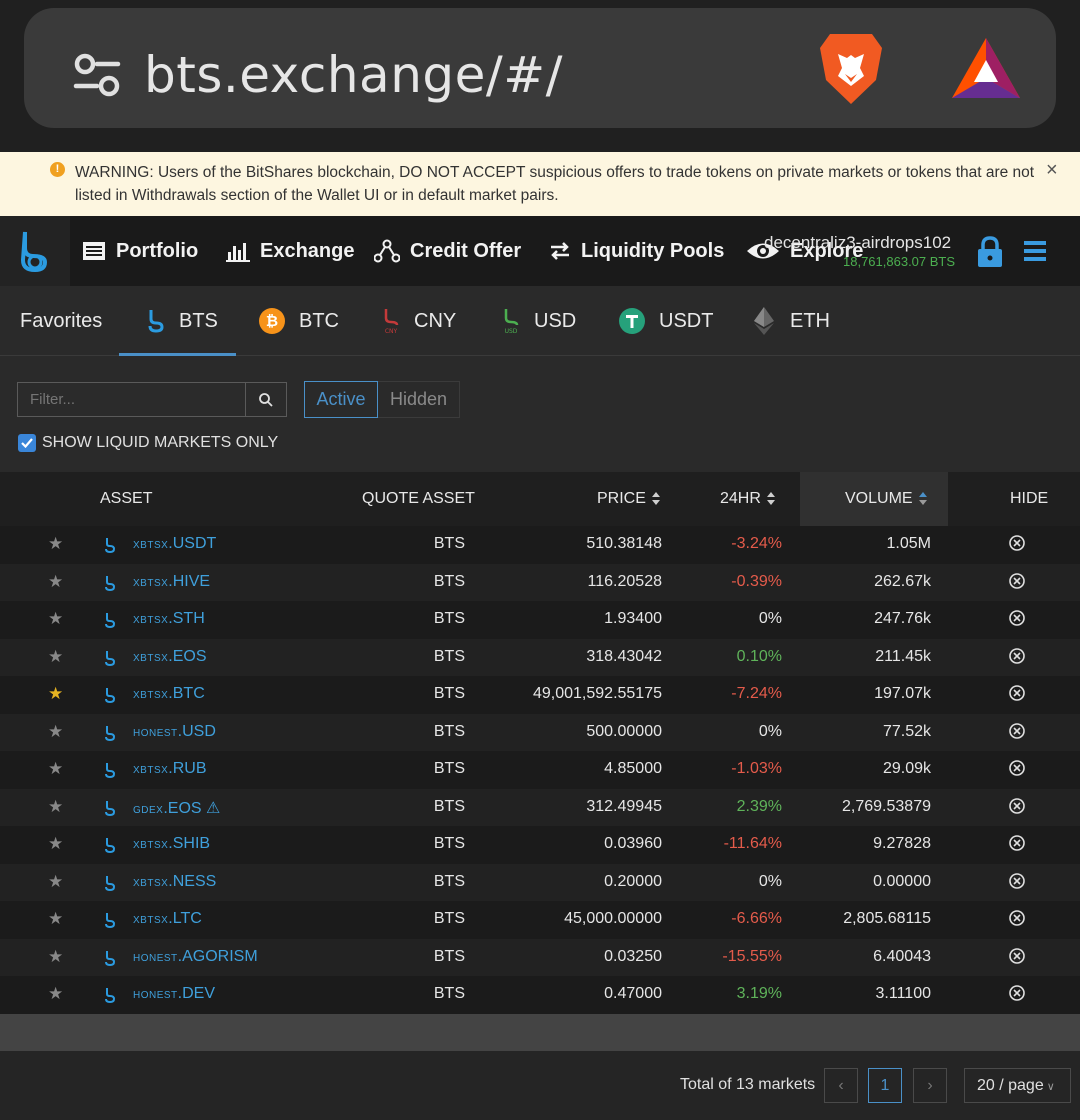  I want to click on page-1-button: 1, so click(885, 1085).